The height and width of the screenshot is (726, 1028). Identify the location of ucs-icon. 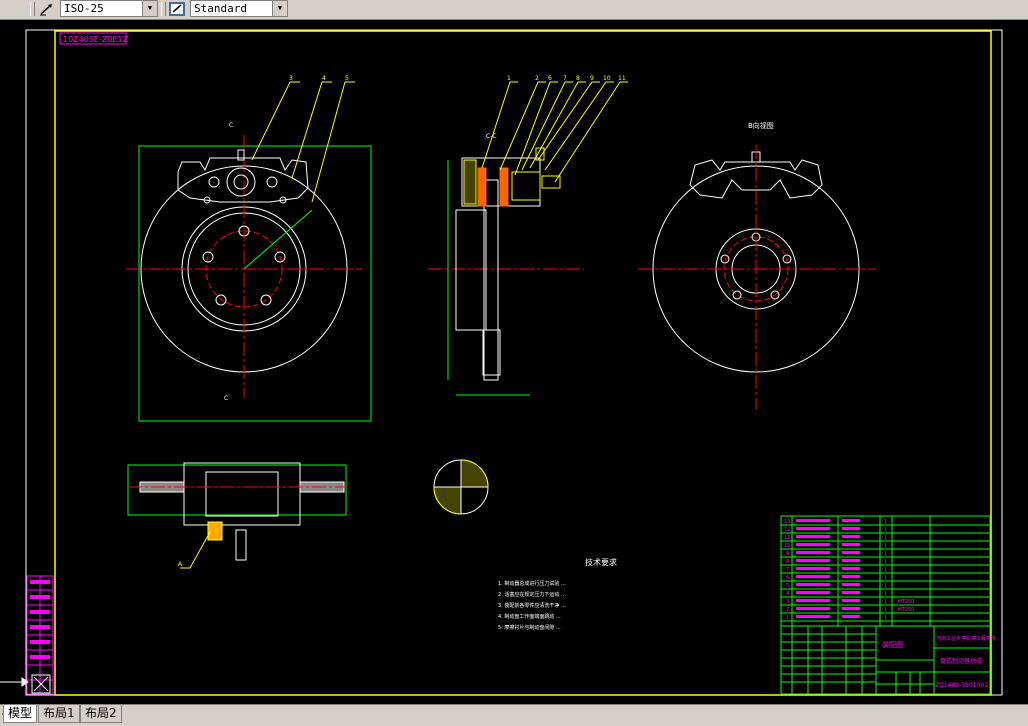
(25, 684).